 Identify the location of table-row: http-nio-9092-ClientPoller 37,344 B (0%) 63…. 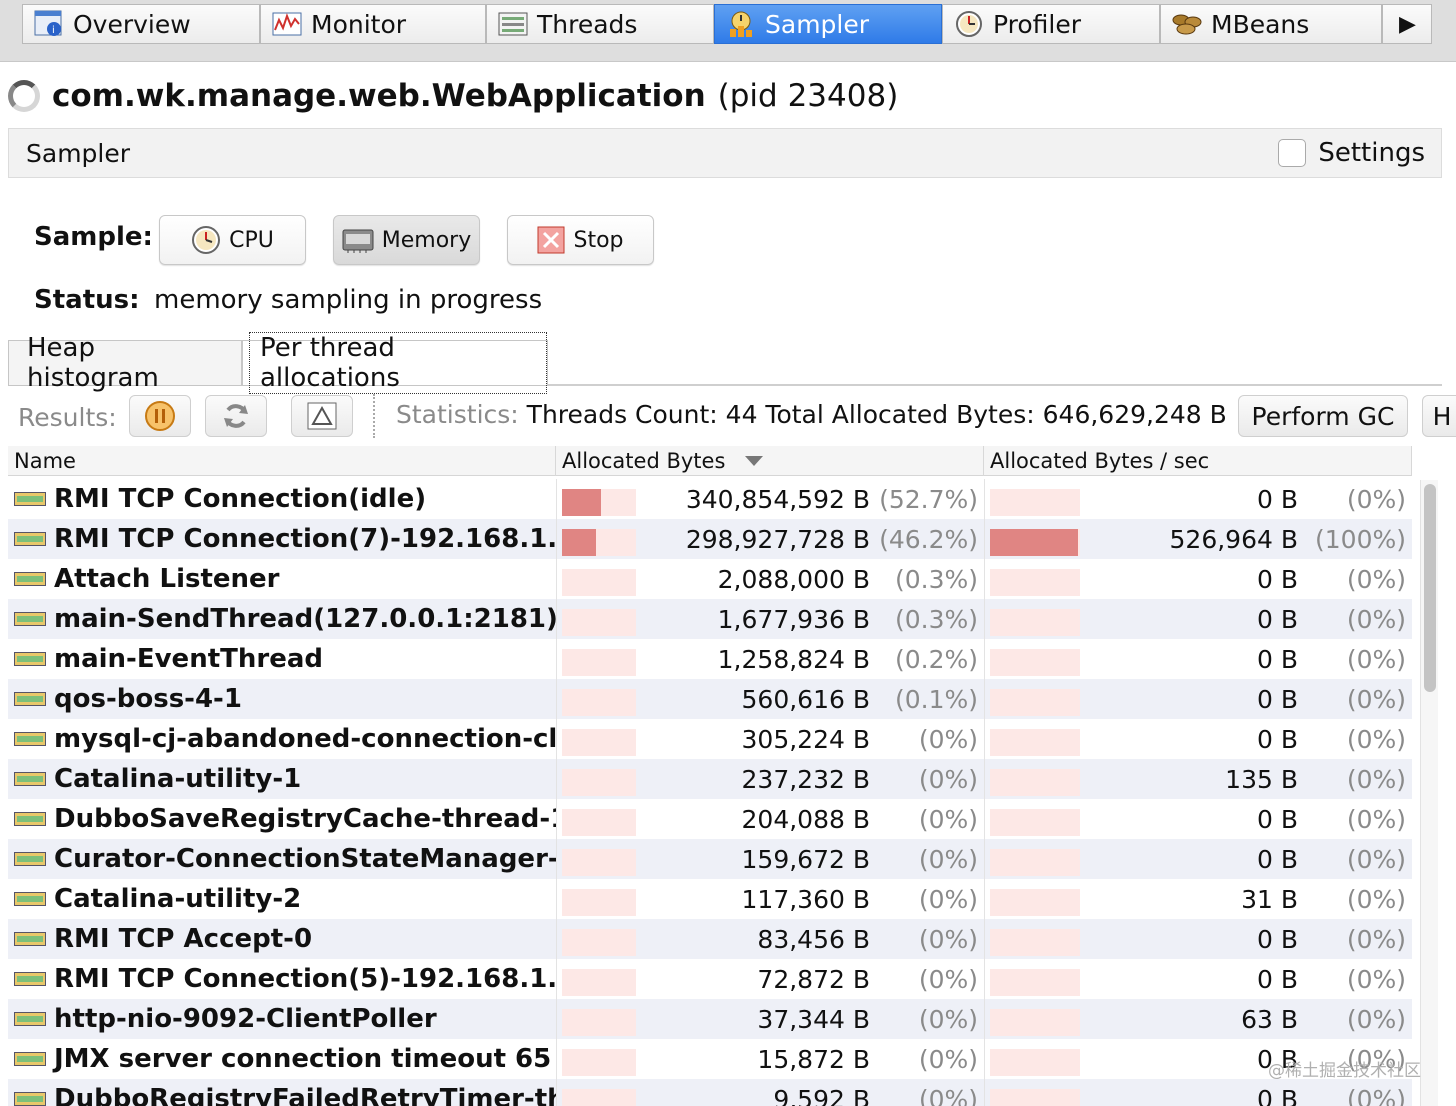
(710, 1019).